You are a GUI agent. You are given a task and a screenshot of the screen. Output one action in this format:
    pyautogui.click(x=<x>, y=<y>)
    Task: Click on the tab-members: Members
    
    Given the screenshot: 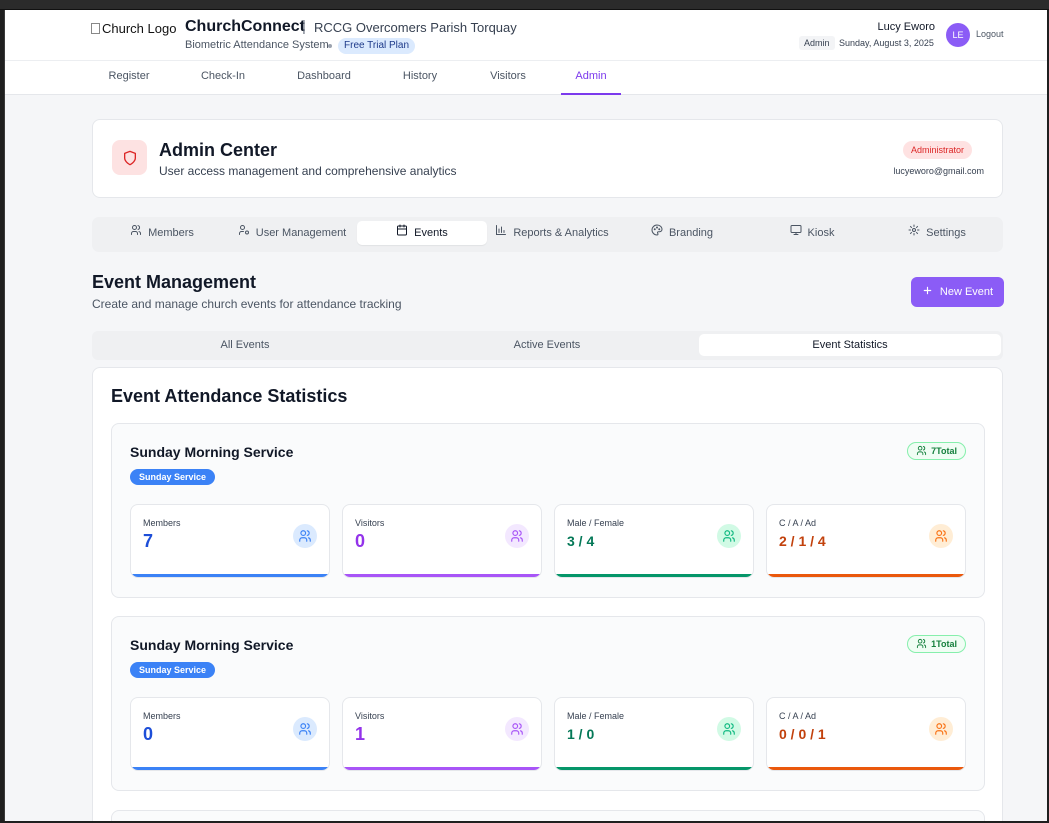 What is the action you would take?
    pyautogui.click(x=162, y=233)
    